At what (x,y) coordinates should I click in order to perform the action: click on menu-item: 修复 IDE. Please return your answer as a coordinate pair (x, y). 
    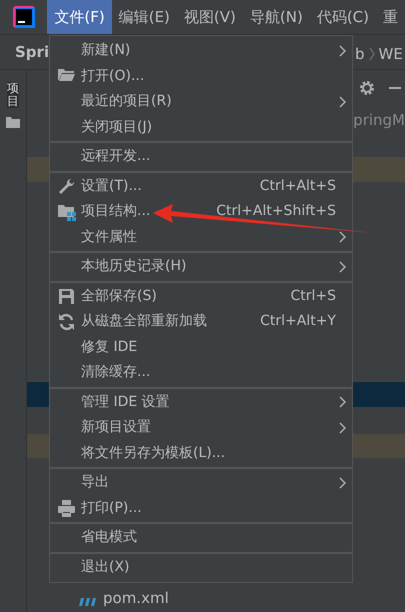
    Looking at the image, I should click on (201, 347).